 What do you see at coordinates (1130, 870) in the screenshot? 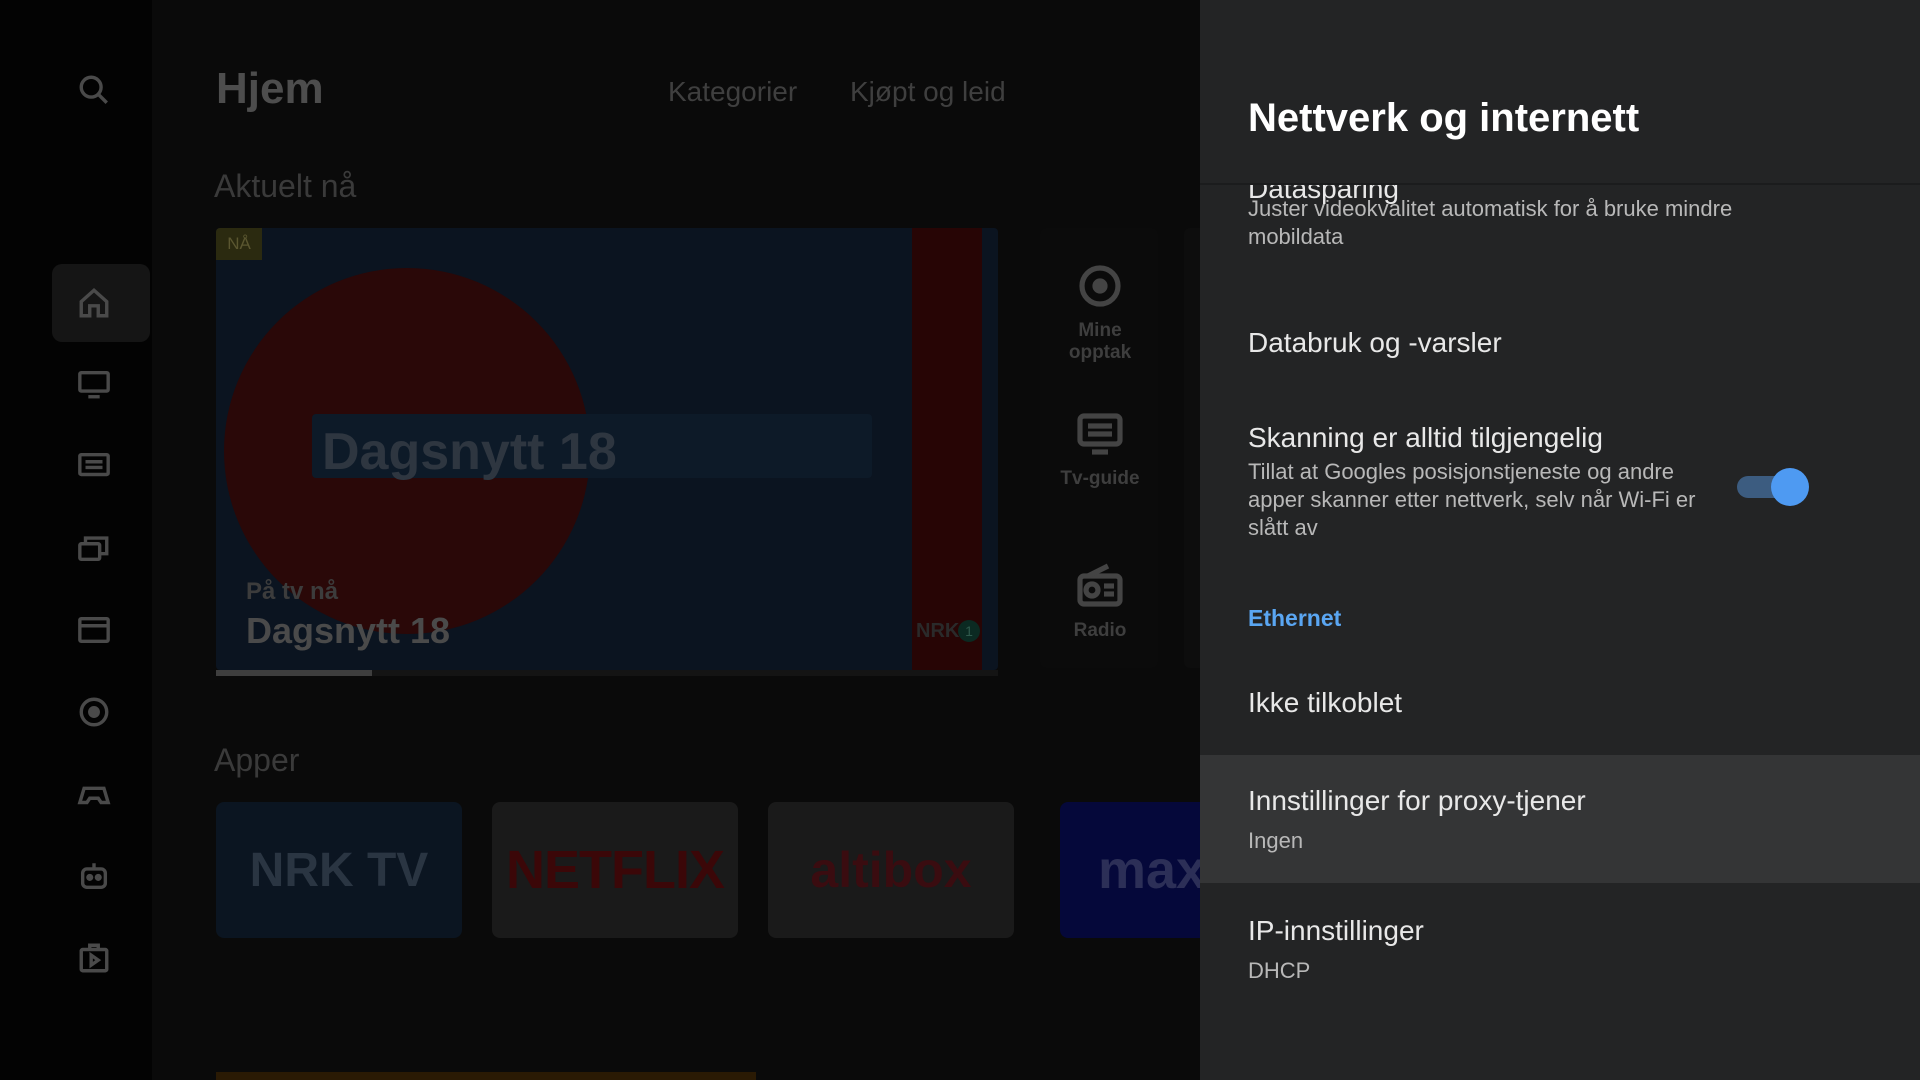
I see `app-tile-max: max` at bounding box center [1130, 870].